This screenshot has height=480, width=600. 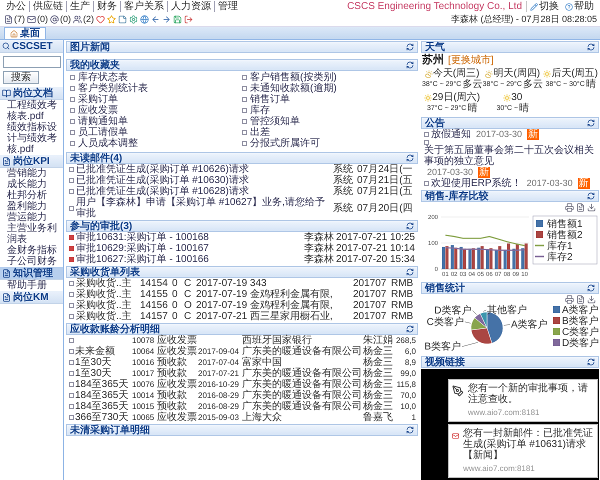 I want to click on approval-link: 审批10631:采购订单 - 100168, so click(x=189, y=237).